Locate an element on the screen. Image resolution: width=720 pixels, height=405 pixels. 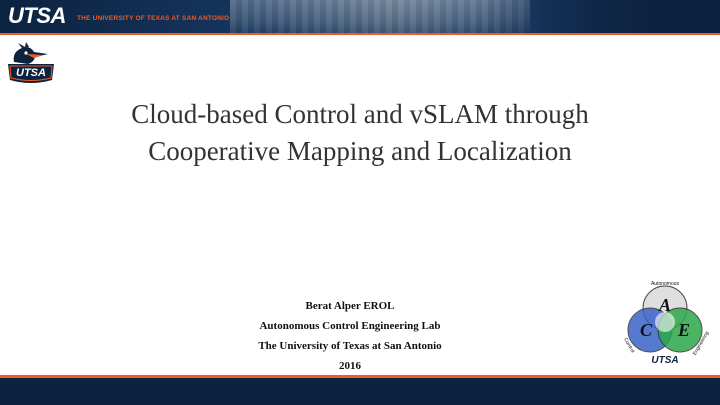
title-line-1: Cloud-based Control and vSLAM through is located at coordinates (360, 114).